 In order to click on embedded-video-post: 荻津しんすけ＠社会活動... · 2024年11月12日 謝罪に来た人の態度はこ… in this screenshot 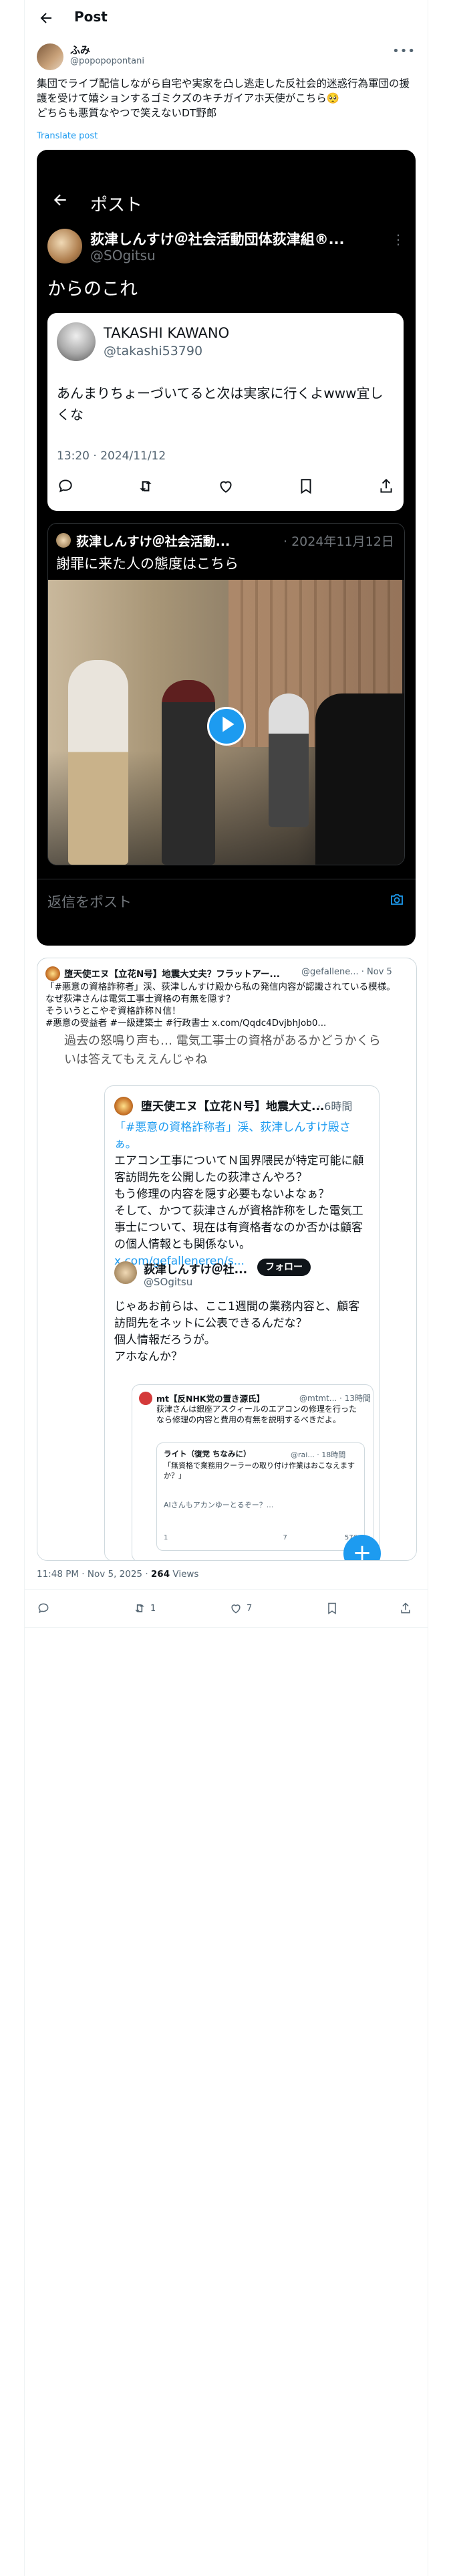, I will do `click(226, 694)`.